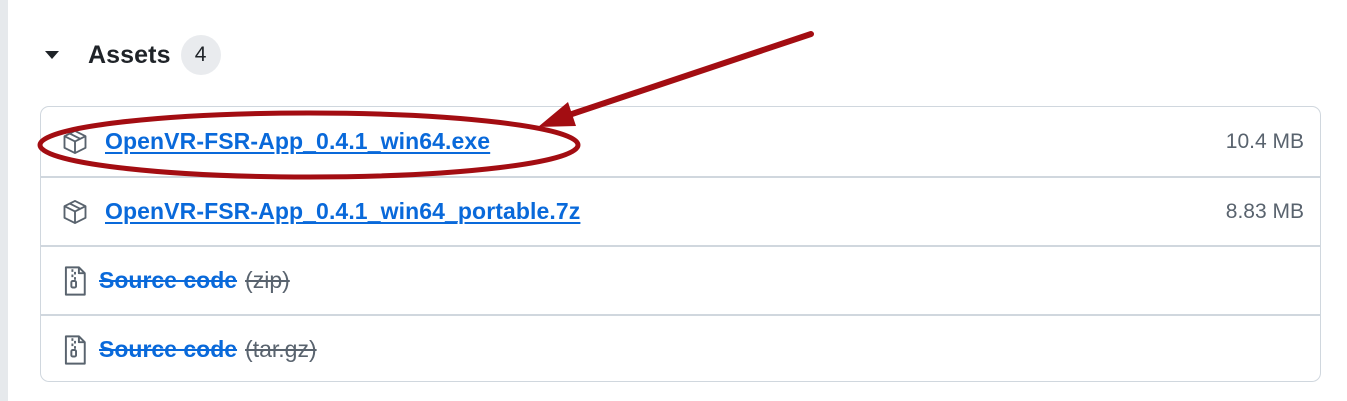 Image resolution: width=1347 pixels, height=401 pixels. What do you see at coordinates (1264, 211) in the screenshot?
I see `asset-size: 8.83 MB` at bounding box center [1264, 211].